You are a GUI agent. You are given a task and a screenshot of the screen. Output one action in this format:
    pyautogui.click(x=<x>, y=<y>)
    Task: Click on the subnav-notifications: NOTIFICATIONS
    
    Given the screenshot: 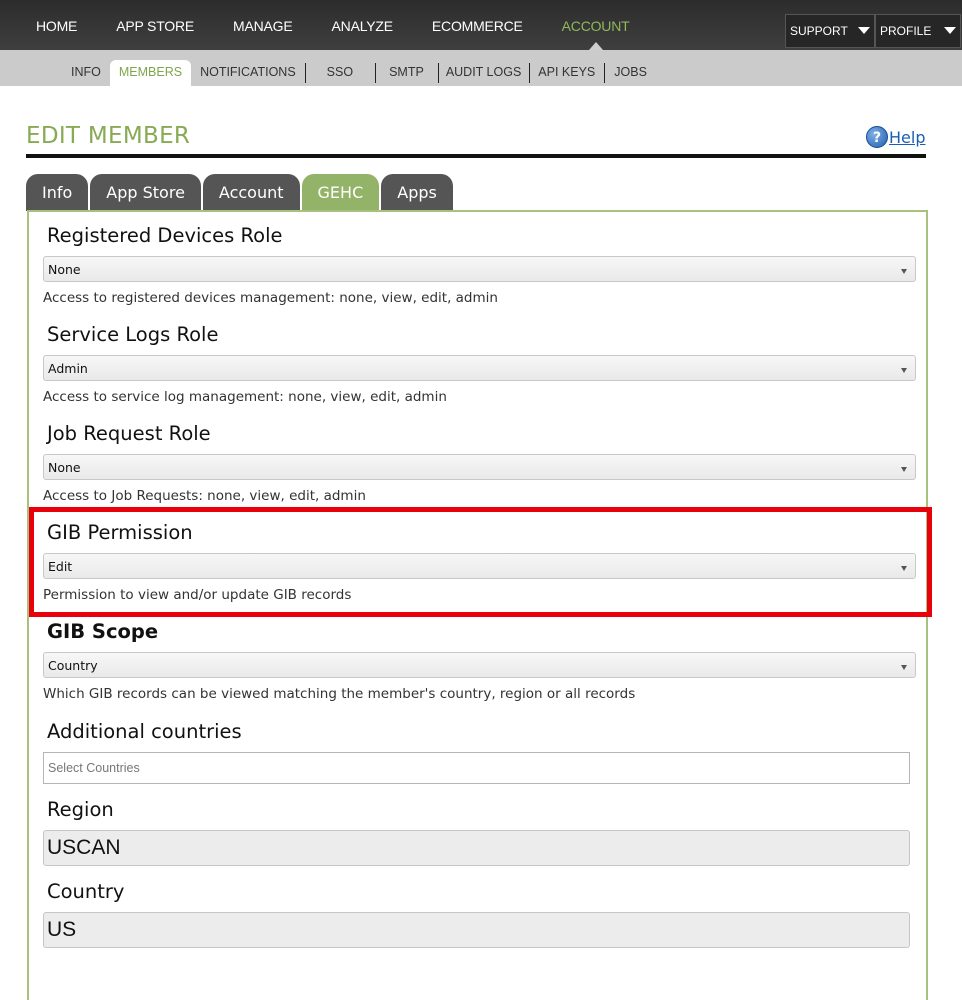 What is the action you would take?
    pyautogui.click(x=248, y=73)
    